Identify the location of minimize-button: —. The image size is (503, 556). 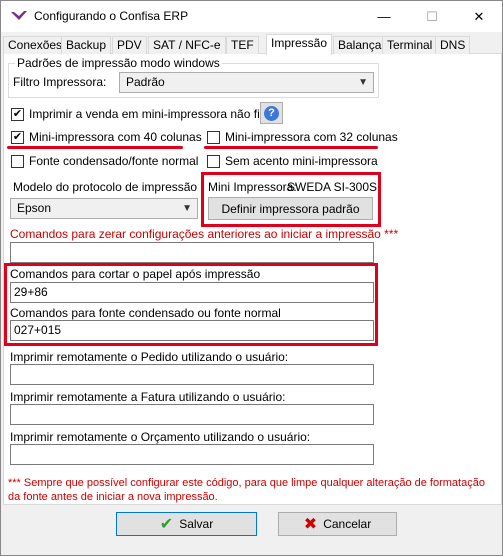
(384, 16).